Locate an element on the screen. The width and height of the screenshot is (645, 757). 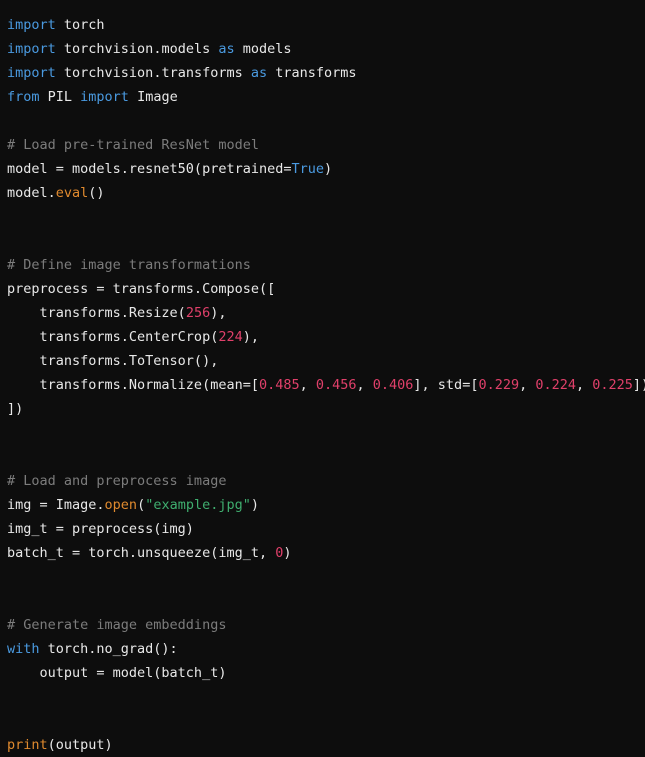
code-token-plain: ], std=[ is located at coordinates (446, 385).